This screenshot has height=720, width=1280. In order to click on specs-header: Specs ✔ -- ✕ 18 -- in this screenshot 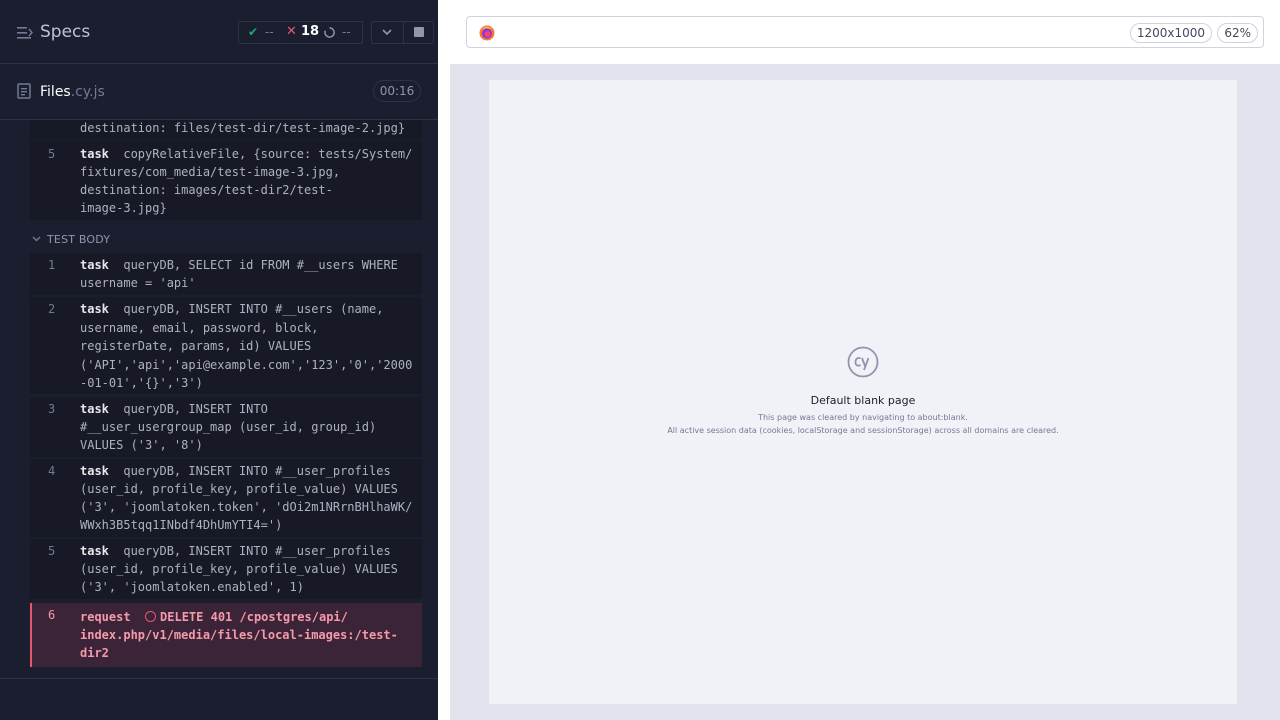, I will do `click(219, 32)`.